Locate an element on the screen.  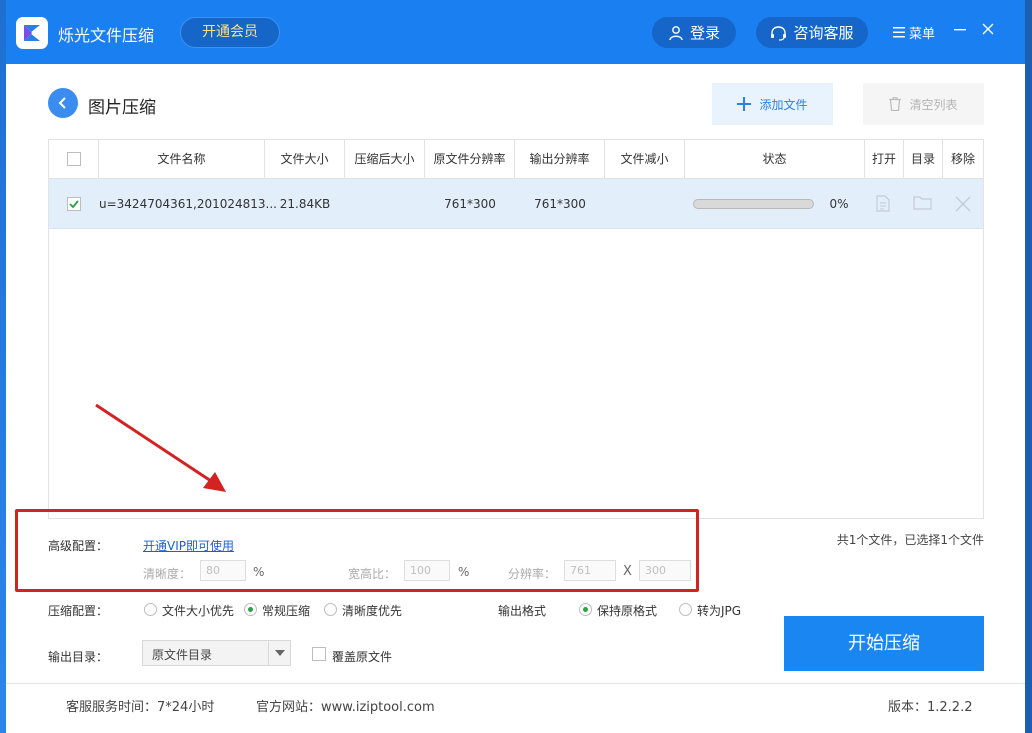
open-directory-button is located at coordinates (922, 204).